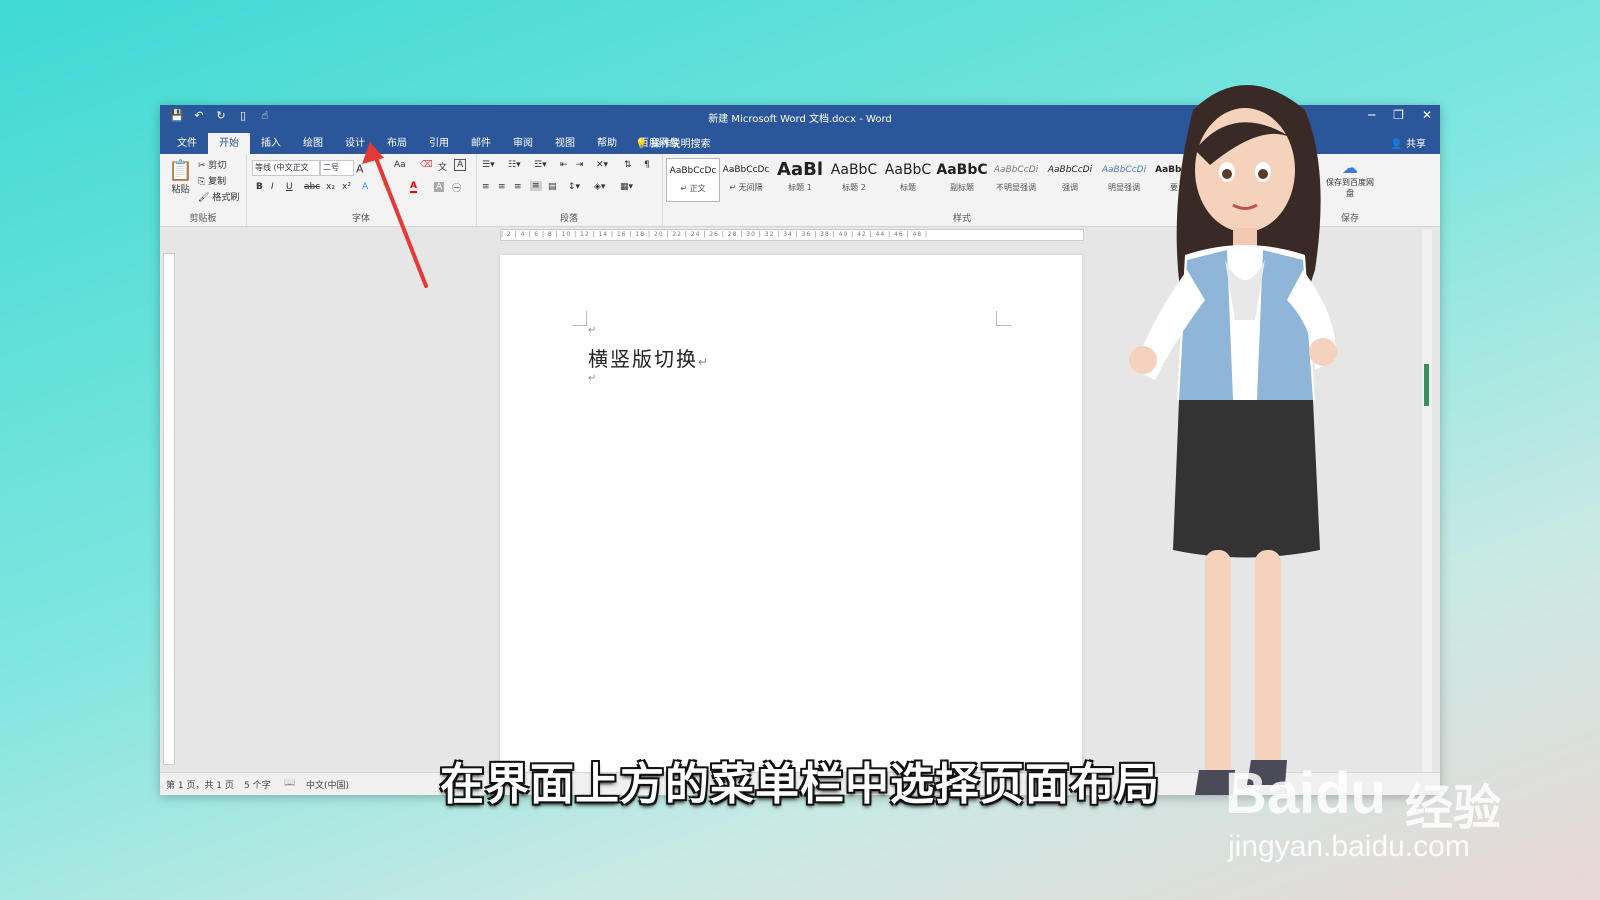  Describe the element at coordinates (1233, 440) in the screenshot. I see `presenter-avatar` at that location.